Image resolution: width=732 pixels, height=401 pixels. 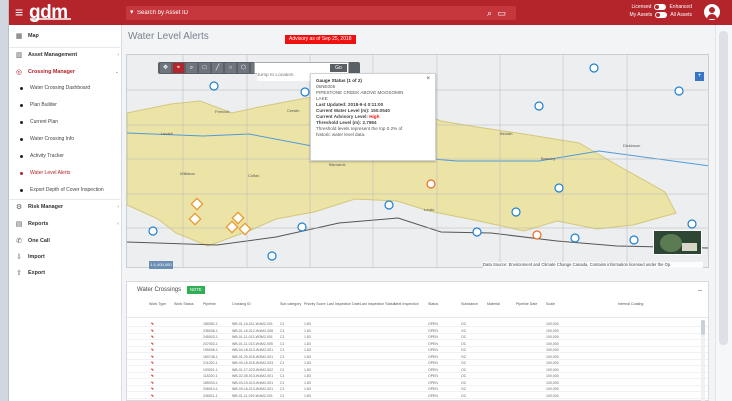 What do you see at coordinates (204, 68) in the screenshot?
I see `square-tool-icon: □` at bounding box center [204, 68].